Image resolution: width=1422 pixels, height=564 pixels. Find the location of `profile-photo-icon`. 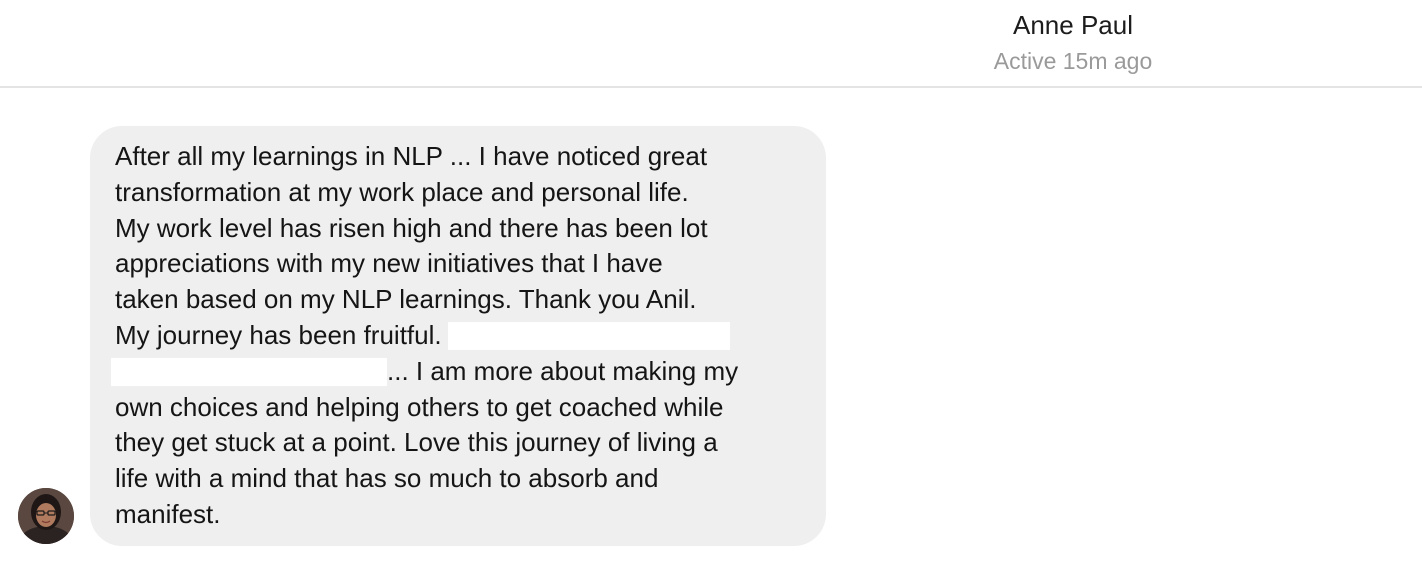

profile-photo-icon is located at coordinates (46, 516).